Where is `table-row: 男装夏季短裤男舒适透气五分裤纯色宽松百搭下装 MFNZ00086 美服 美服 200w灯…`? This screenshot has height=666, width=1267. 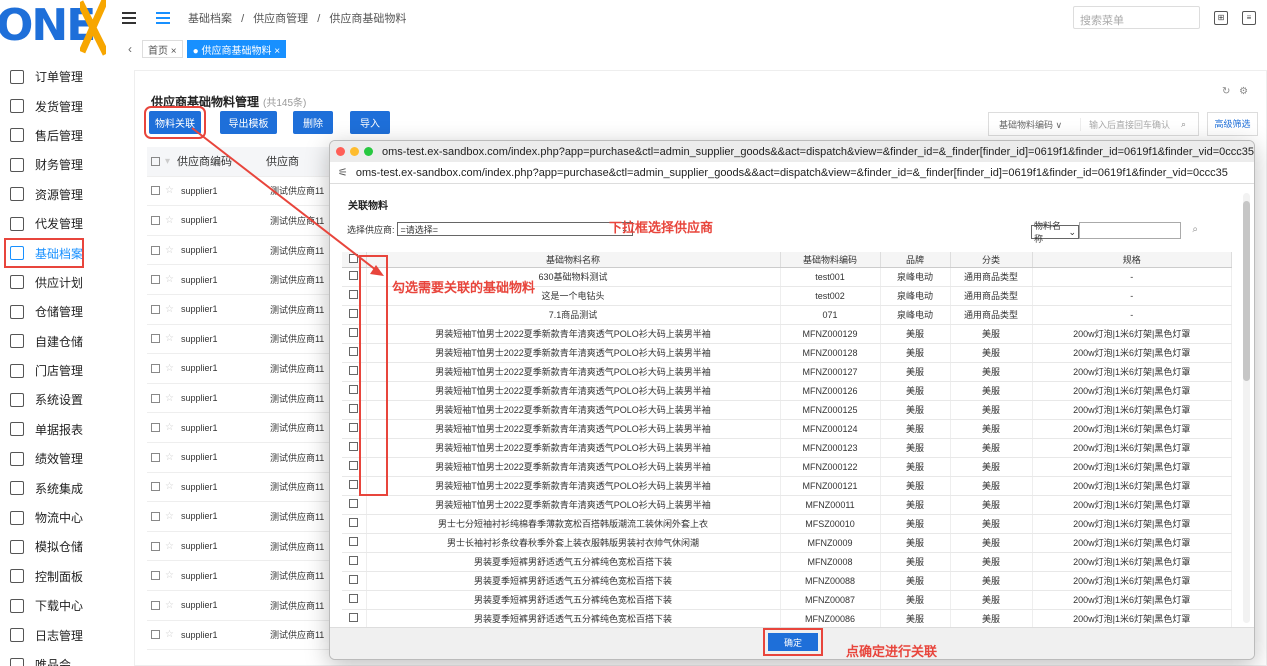
table-row: 男装夏季短裤男舒适透气五分裤纯色宽松百搭下装 MFNZ00086 美服 美服 200w灯… is located at coordinates (787, 619).